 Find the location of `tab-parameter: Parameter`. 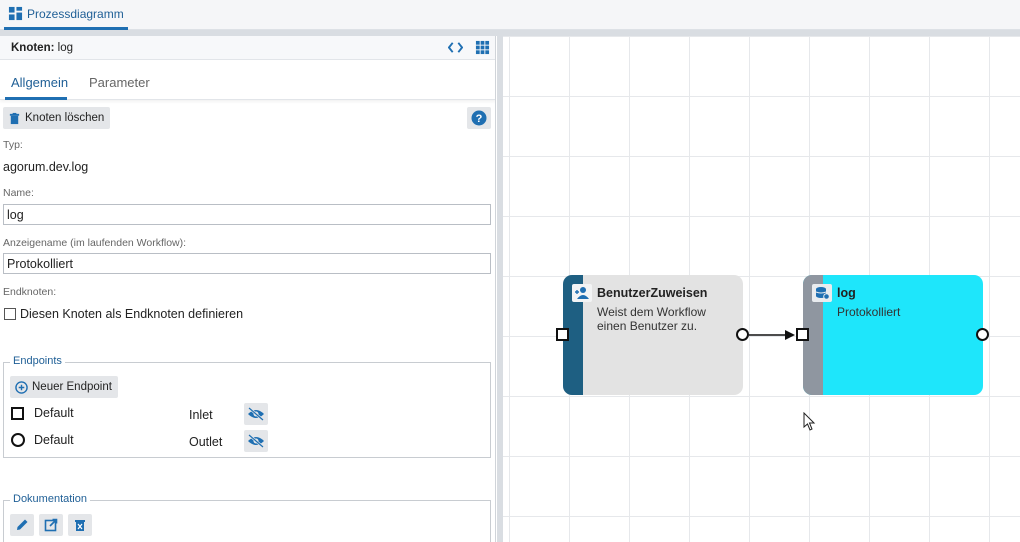

tab-parameter: Parameter is located at coordinates (119, 82).